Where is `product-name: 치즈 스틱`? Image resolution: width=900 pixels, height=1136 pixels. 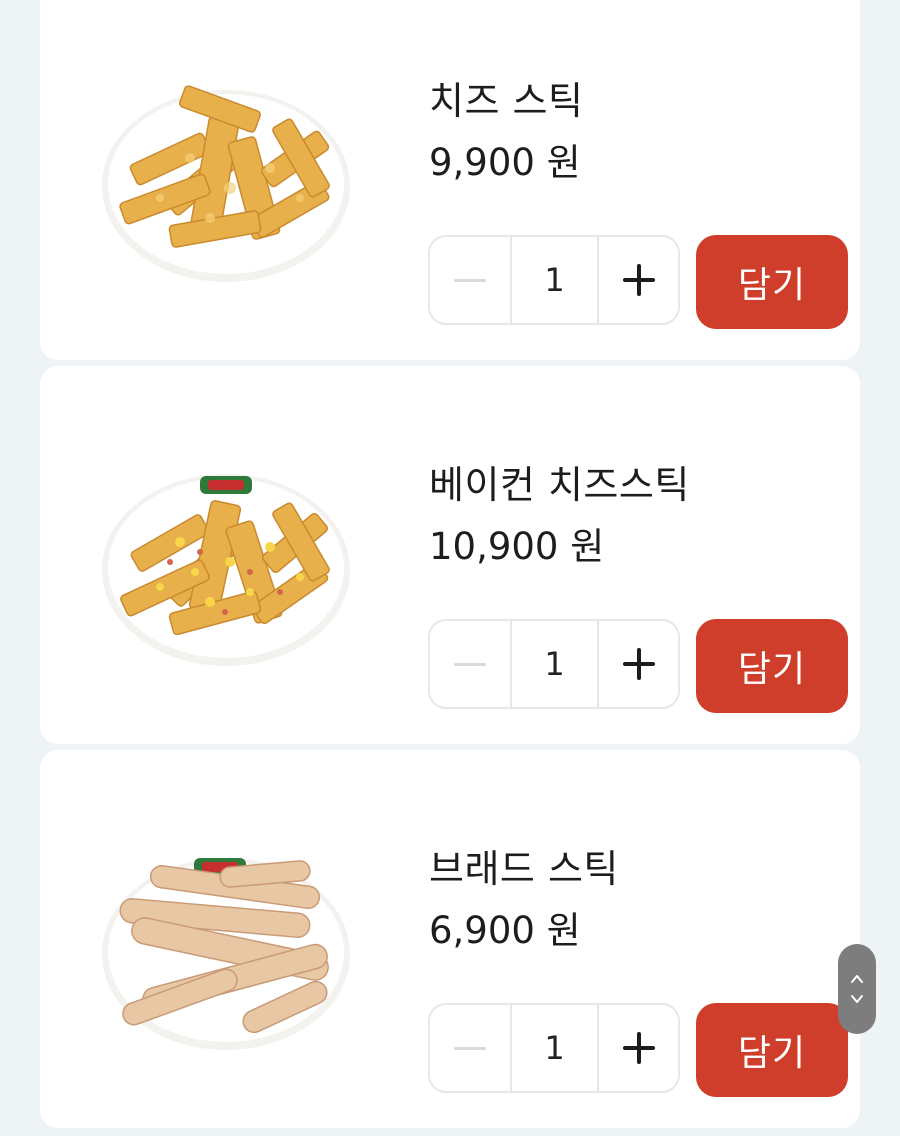 product-name: 치즈 스틱 is located at coordinates (506, 101).